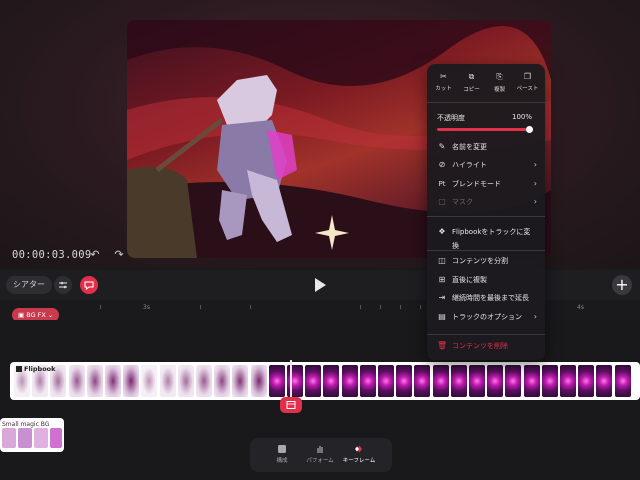 This screenshot has width=640, height=480. What do you see at coordinates (462, 202) in the screenshot?
I see `menu-item-label: マスク` at bounding box center [462, 202].